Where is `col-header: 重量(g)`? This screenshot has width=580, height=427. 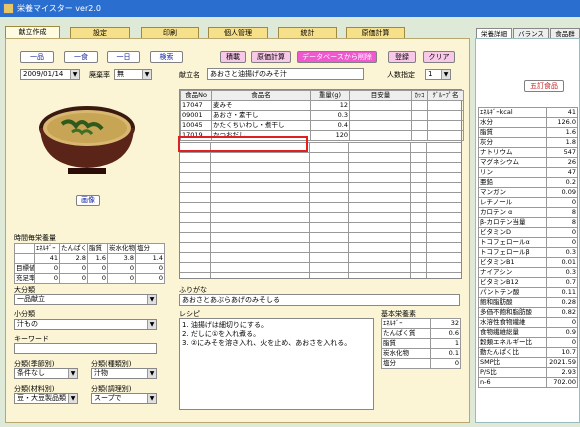
col-header: 重量(g) is located at coordinates (330, 95).